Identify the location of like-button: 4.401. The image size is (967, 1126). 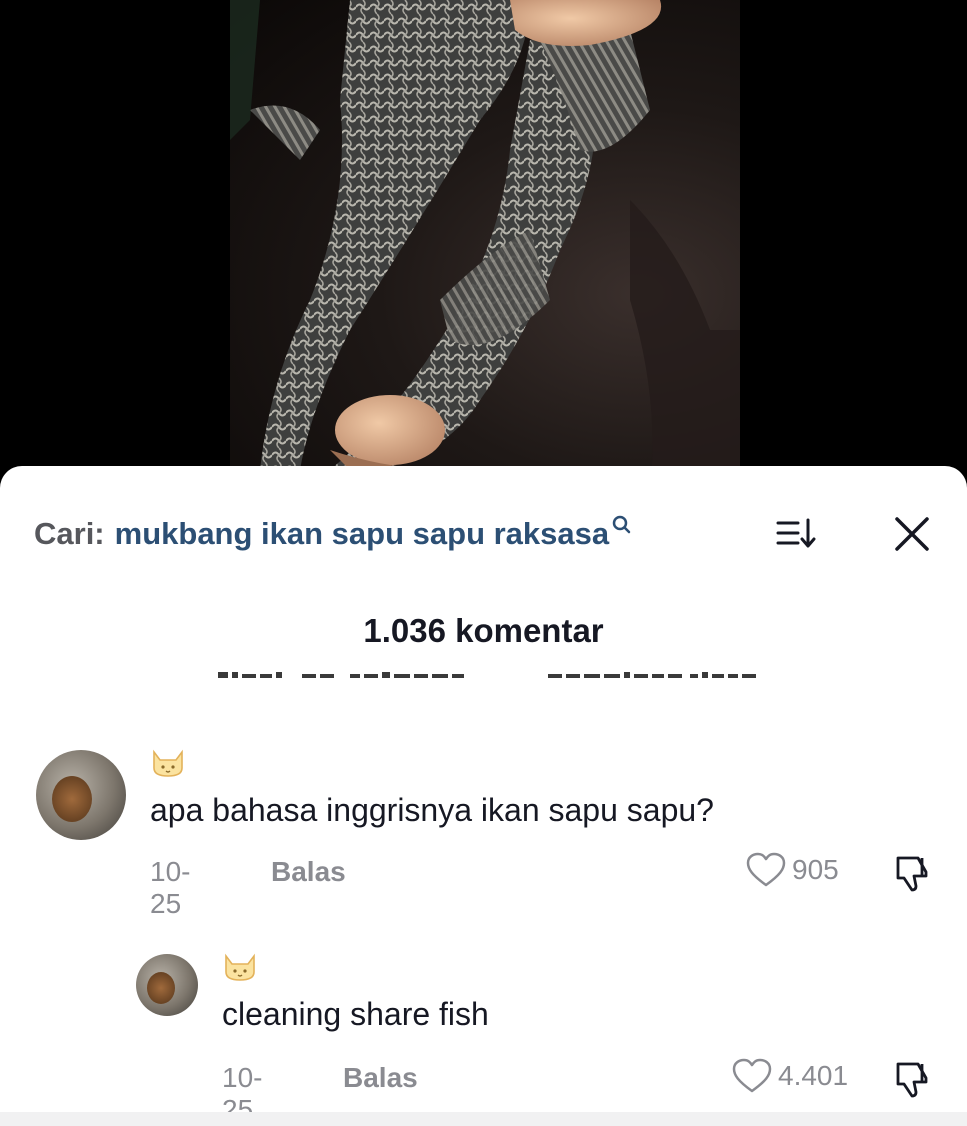
(790, 1076).